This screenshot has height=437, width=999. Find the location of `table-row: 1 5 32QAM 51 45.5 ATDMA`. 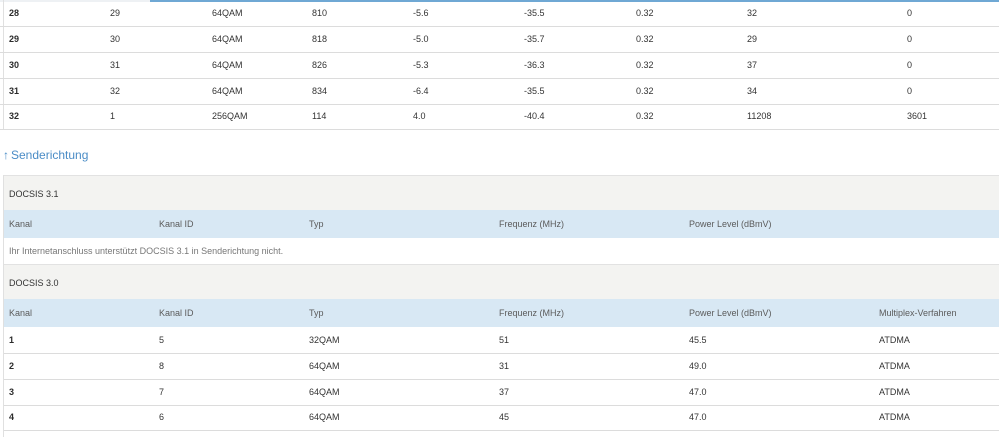

table-row: 1 5 32QAM 51 45.5 ATDMA is located at coordinates (501, 340).